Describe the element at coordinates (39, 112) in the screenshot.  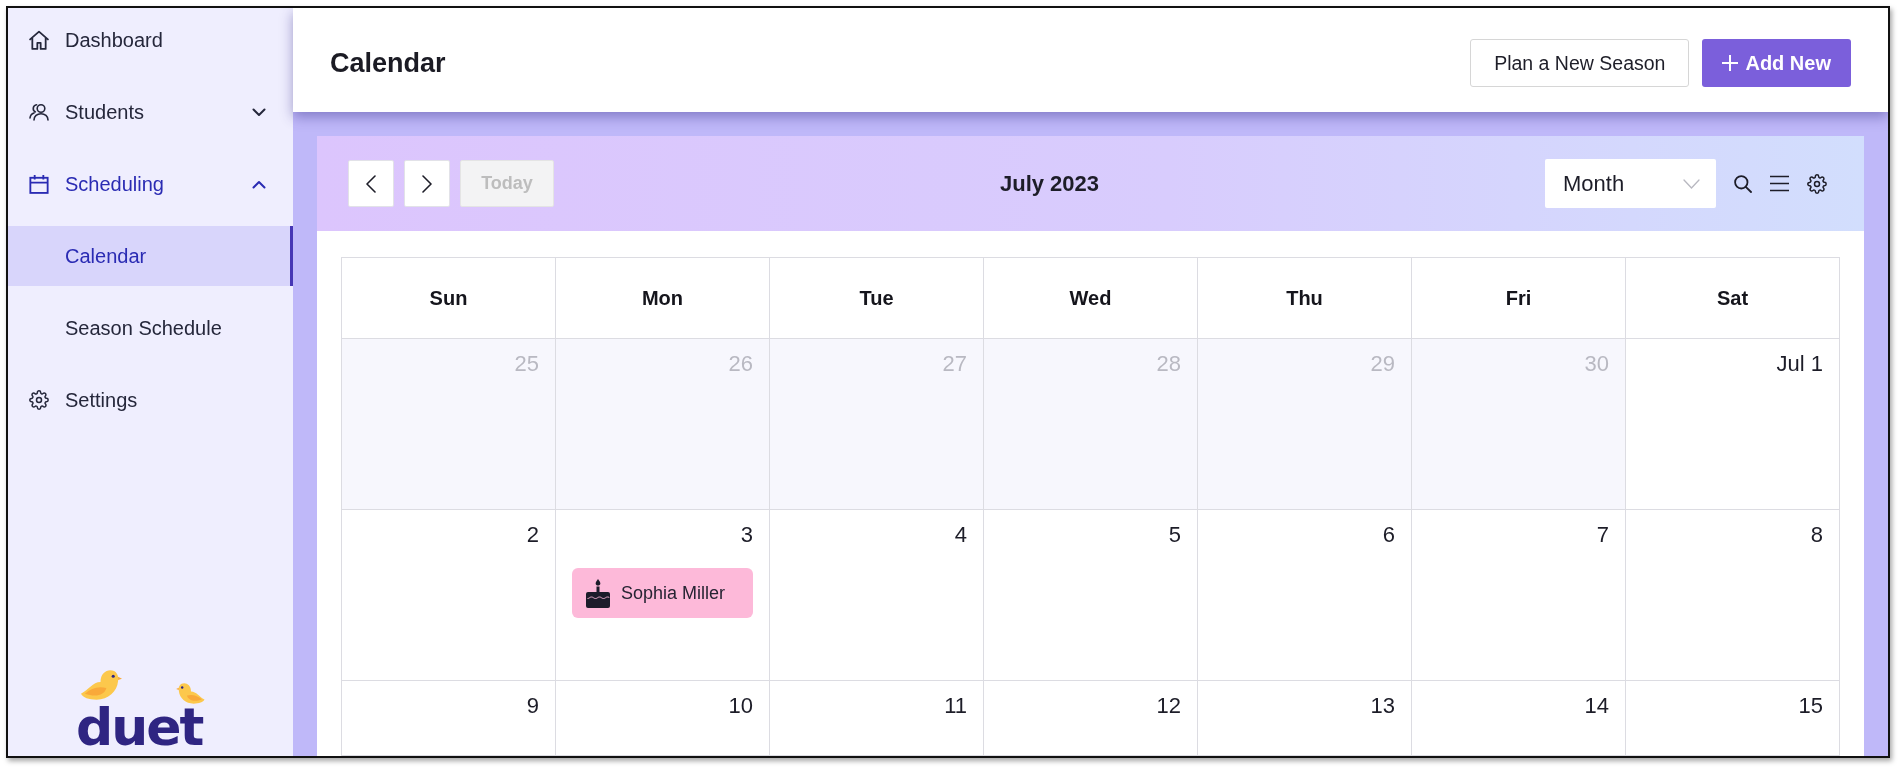
I see `people-icon` at that location.